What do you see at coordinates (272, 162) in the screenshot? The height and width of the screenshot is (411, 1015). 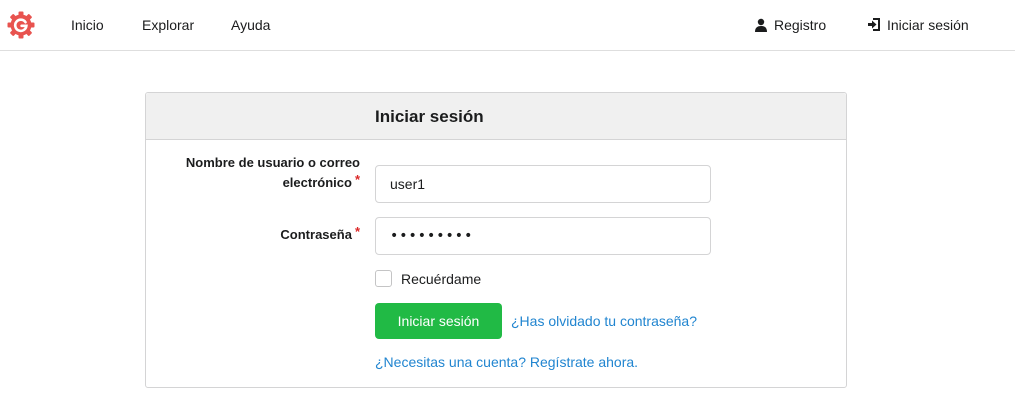 I see `username-label-line1: Nombre de usuario o correo` at bounding box center [272, 162].